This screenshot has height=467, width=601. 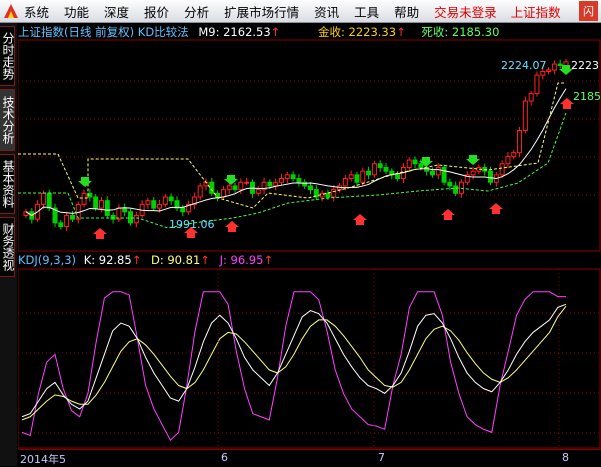 I want to click on m9-up-arrow-icon: ↑, so click(x=275, y=32).